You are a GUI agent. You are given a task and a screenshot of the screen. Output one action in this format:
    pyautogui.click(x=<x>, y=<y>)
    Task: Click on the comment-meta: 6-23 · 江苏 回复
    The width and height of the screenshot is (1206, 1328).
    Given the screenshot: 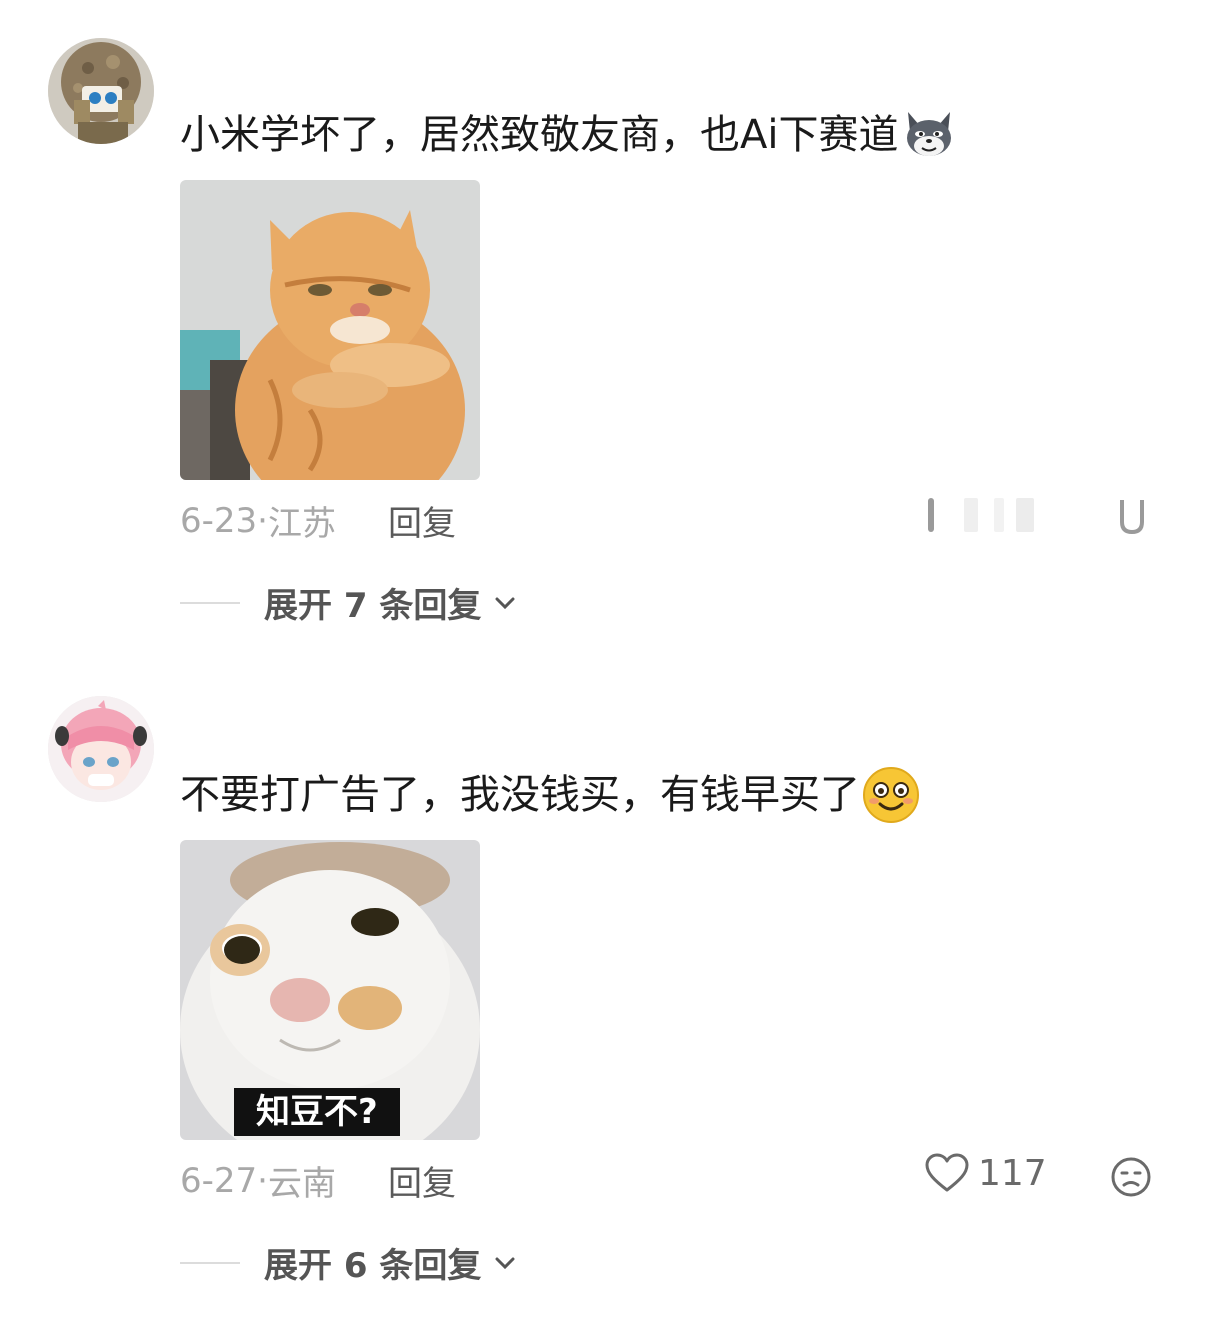 What is the action you would take?
    pyautogui.click(x=318, y=520)
    